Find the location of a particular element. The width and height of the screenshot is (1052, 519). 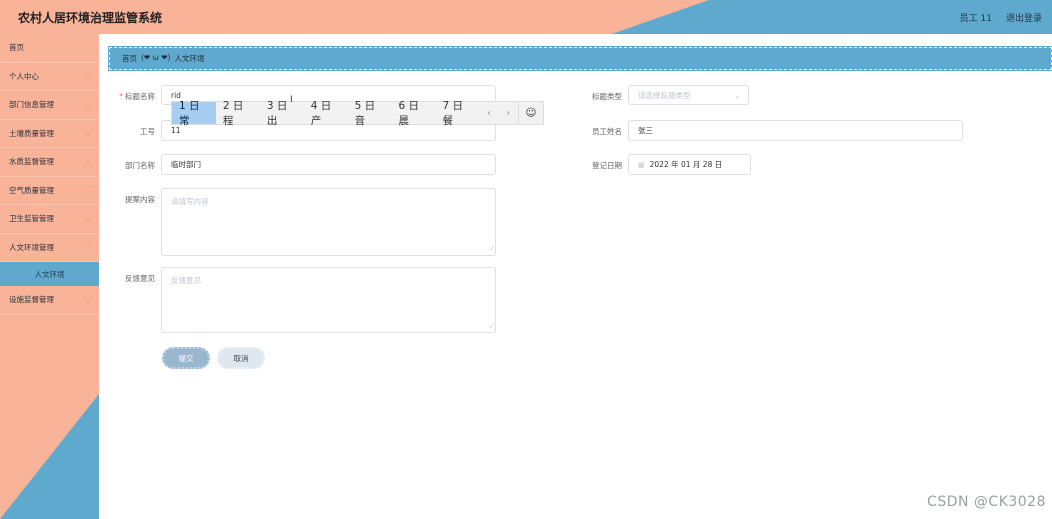

sidebar-item-label: 人文环境 is located at coordinates (49, 274).